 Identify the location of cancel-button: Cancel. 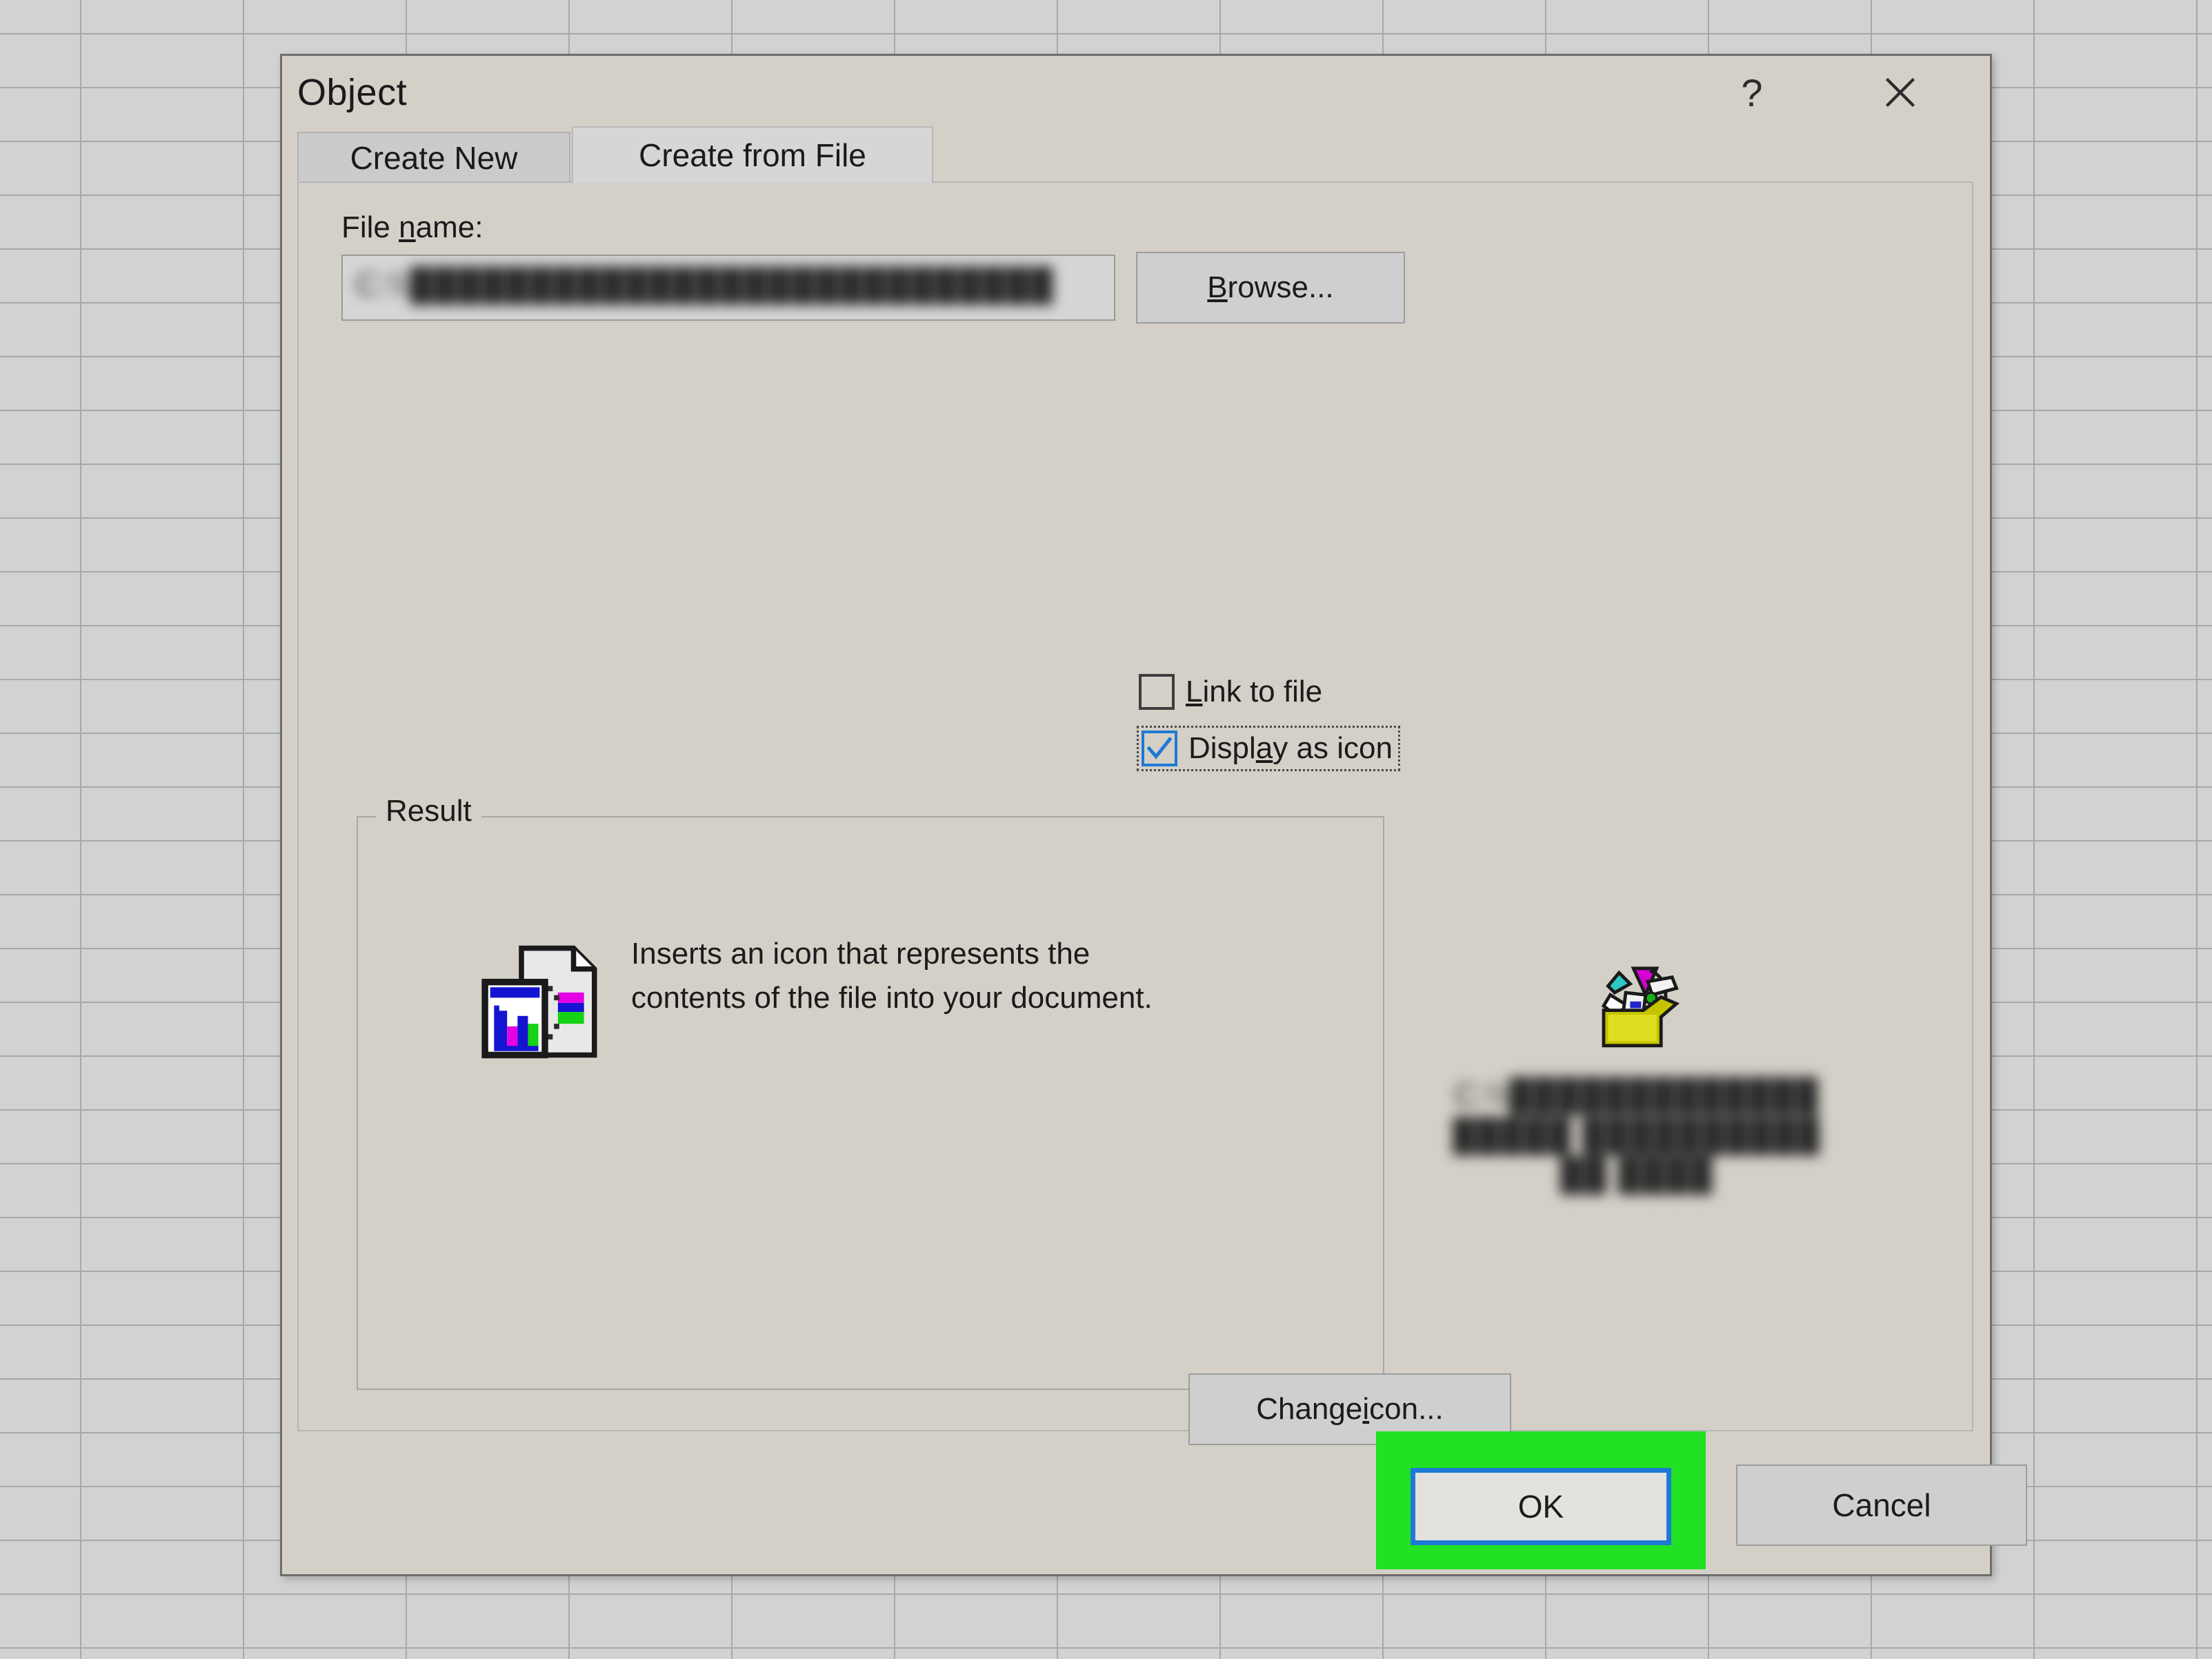
(1882, 1505).